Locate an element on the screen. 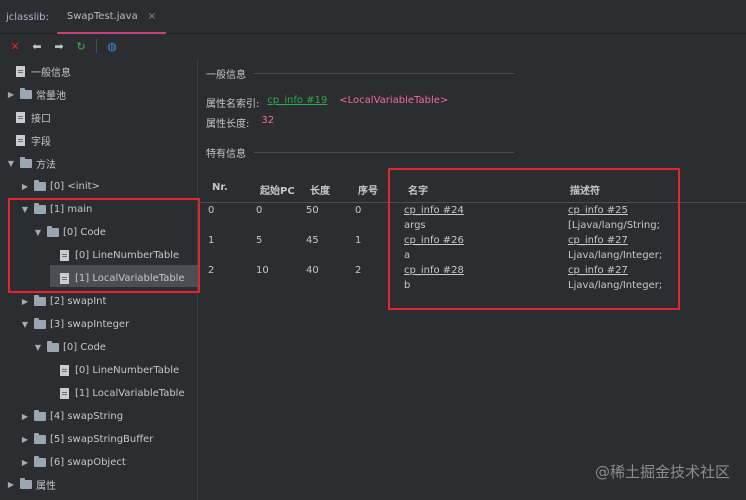  cell-index: 1 is located at coordinates (358, 240).